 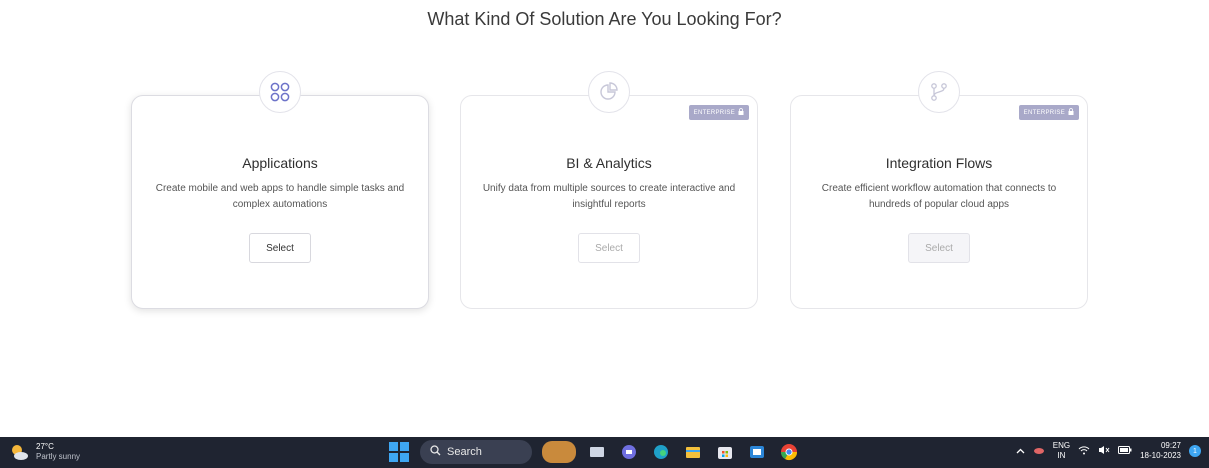 I want to click on weather-widget: 27°C Partly sunny, so click(x=44, y=452).